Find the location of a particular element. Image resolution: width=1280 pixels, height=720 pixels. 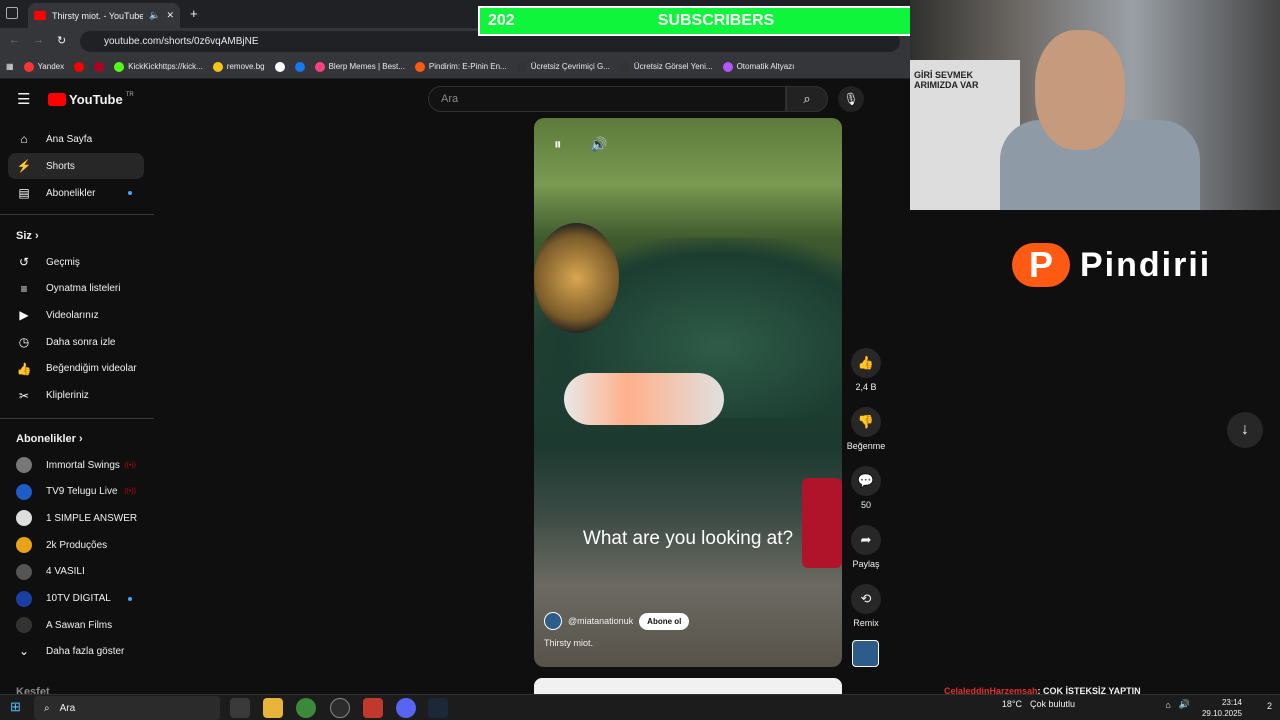

tab-search-icon is located at coordinates (12, 13).